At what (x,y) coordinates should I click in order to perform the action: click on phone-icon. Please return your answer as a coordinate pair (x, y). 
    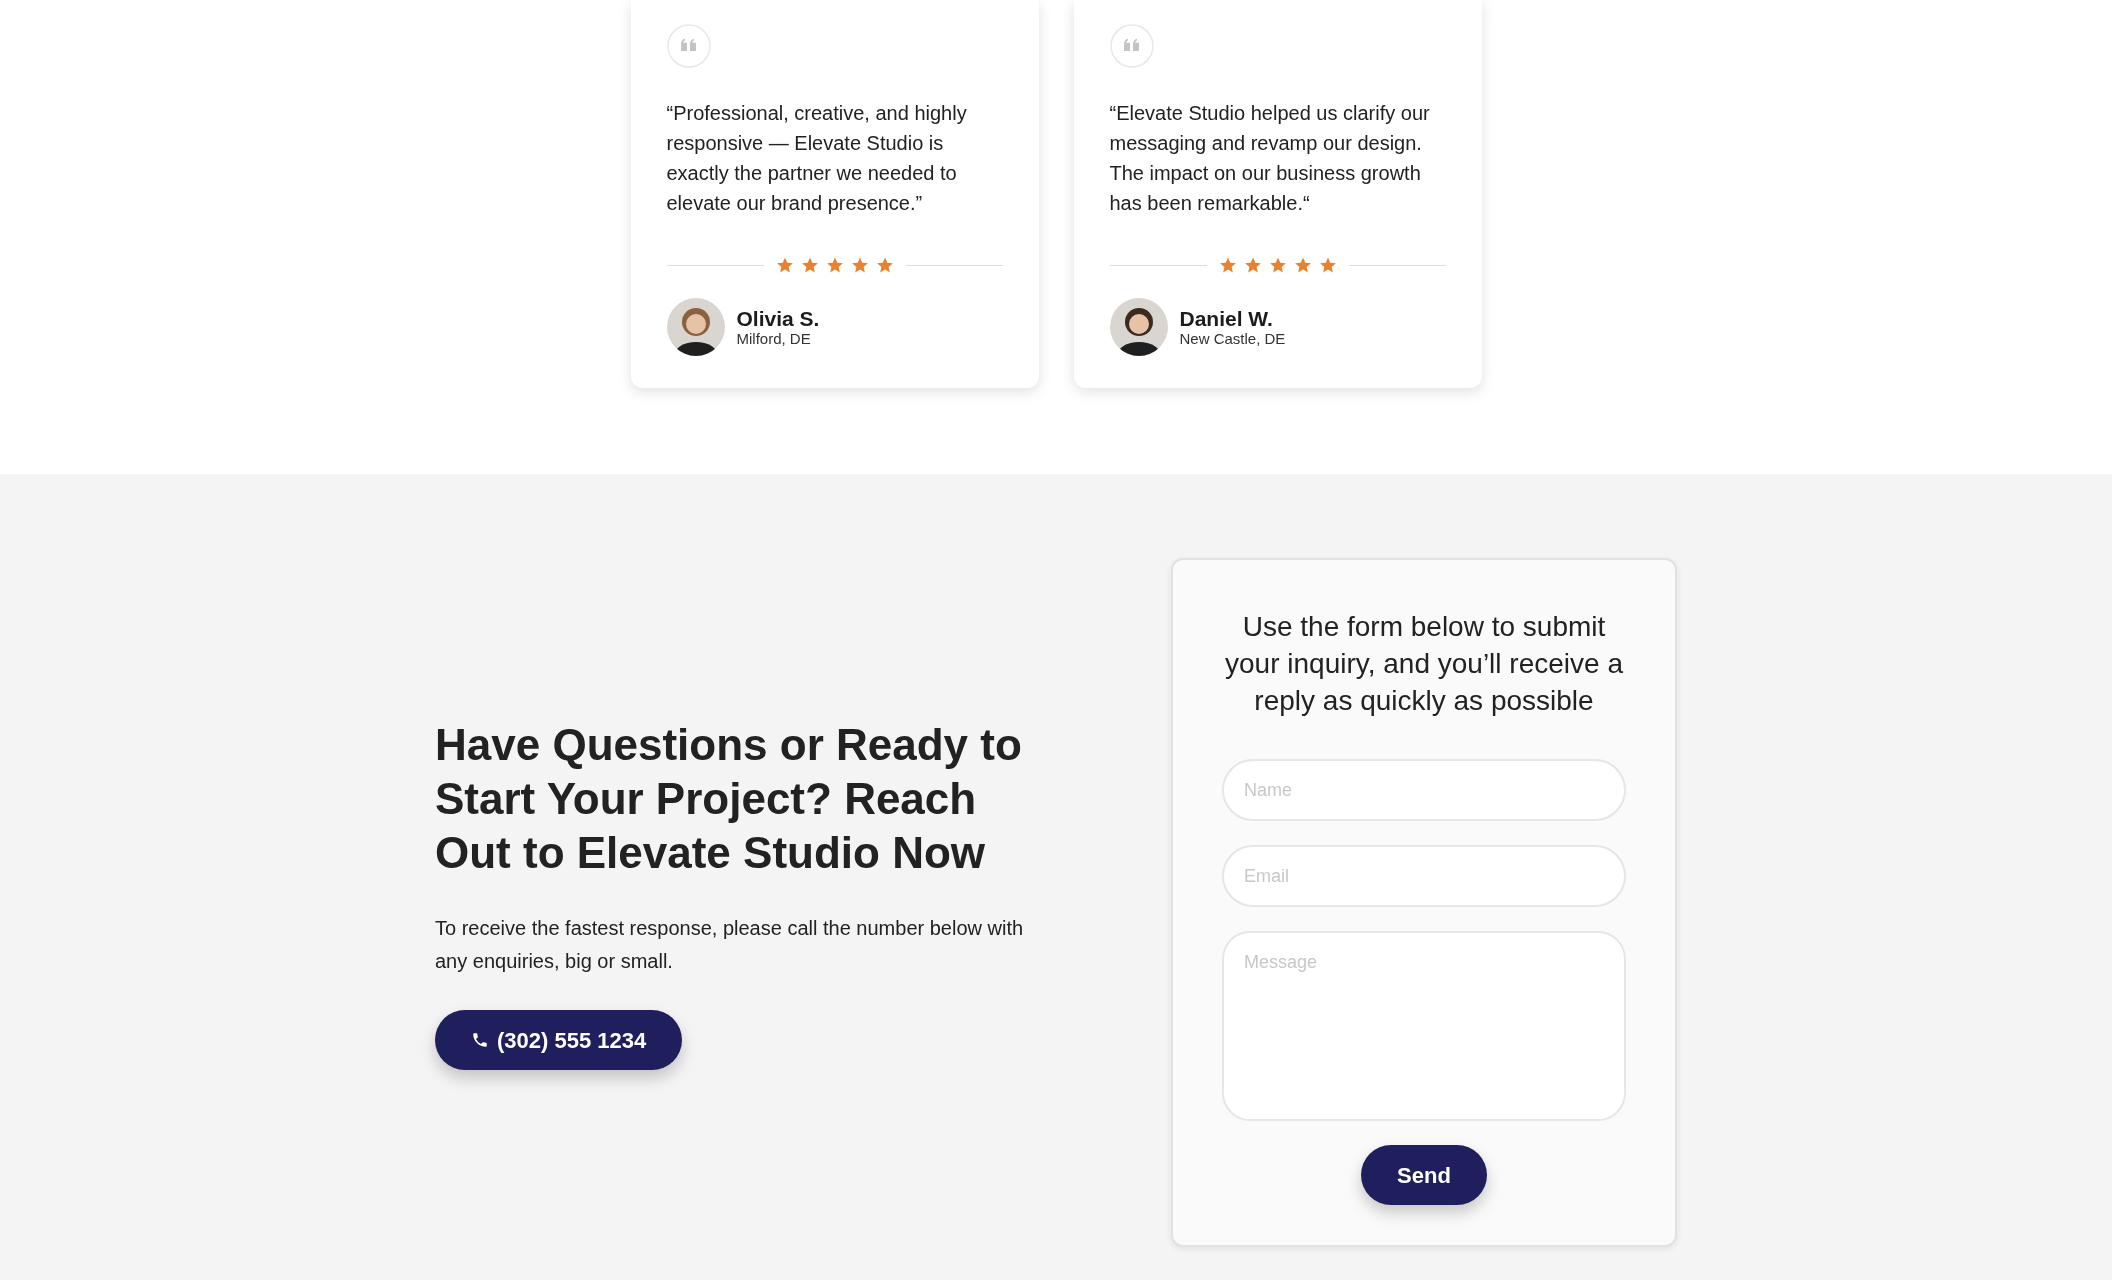
    Looking at the image, I should click on (480, 1040).